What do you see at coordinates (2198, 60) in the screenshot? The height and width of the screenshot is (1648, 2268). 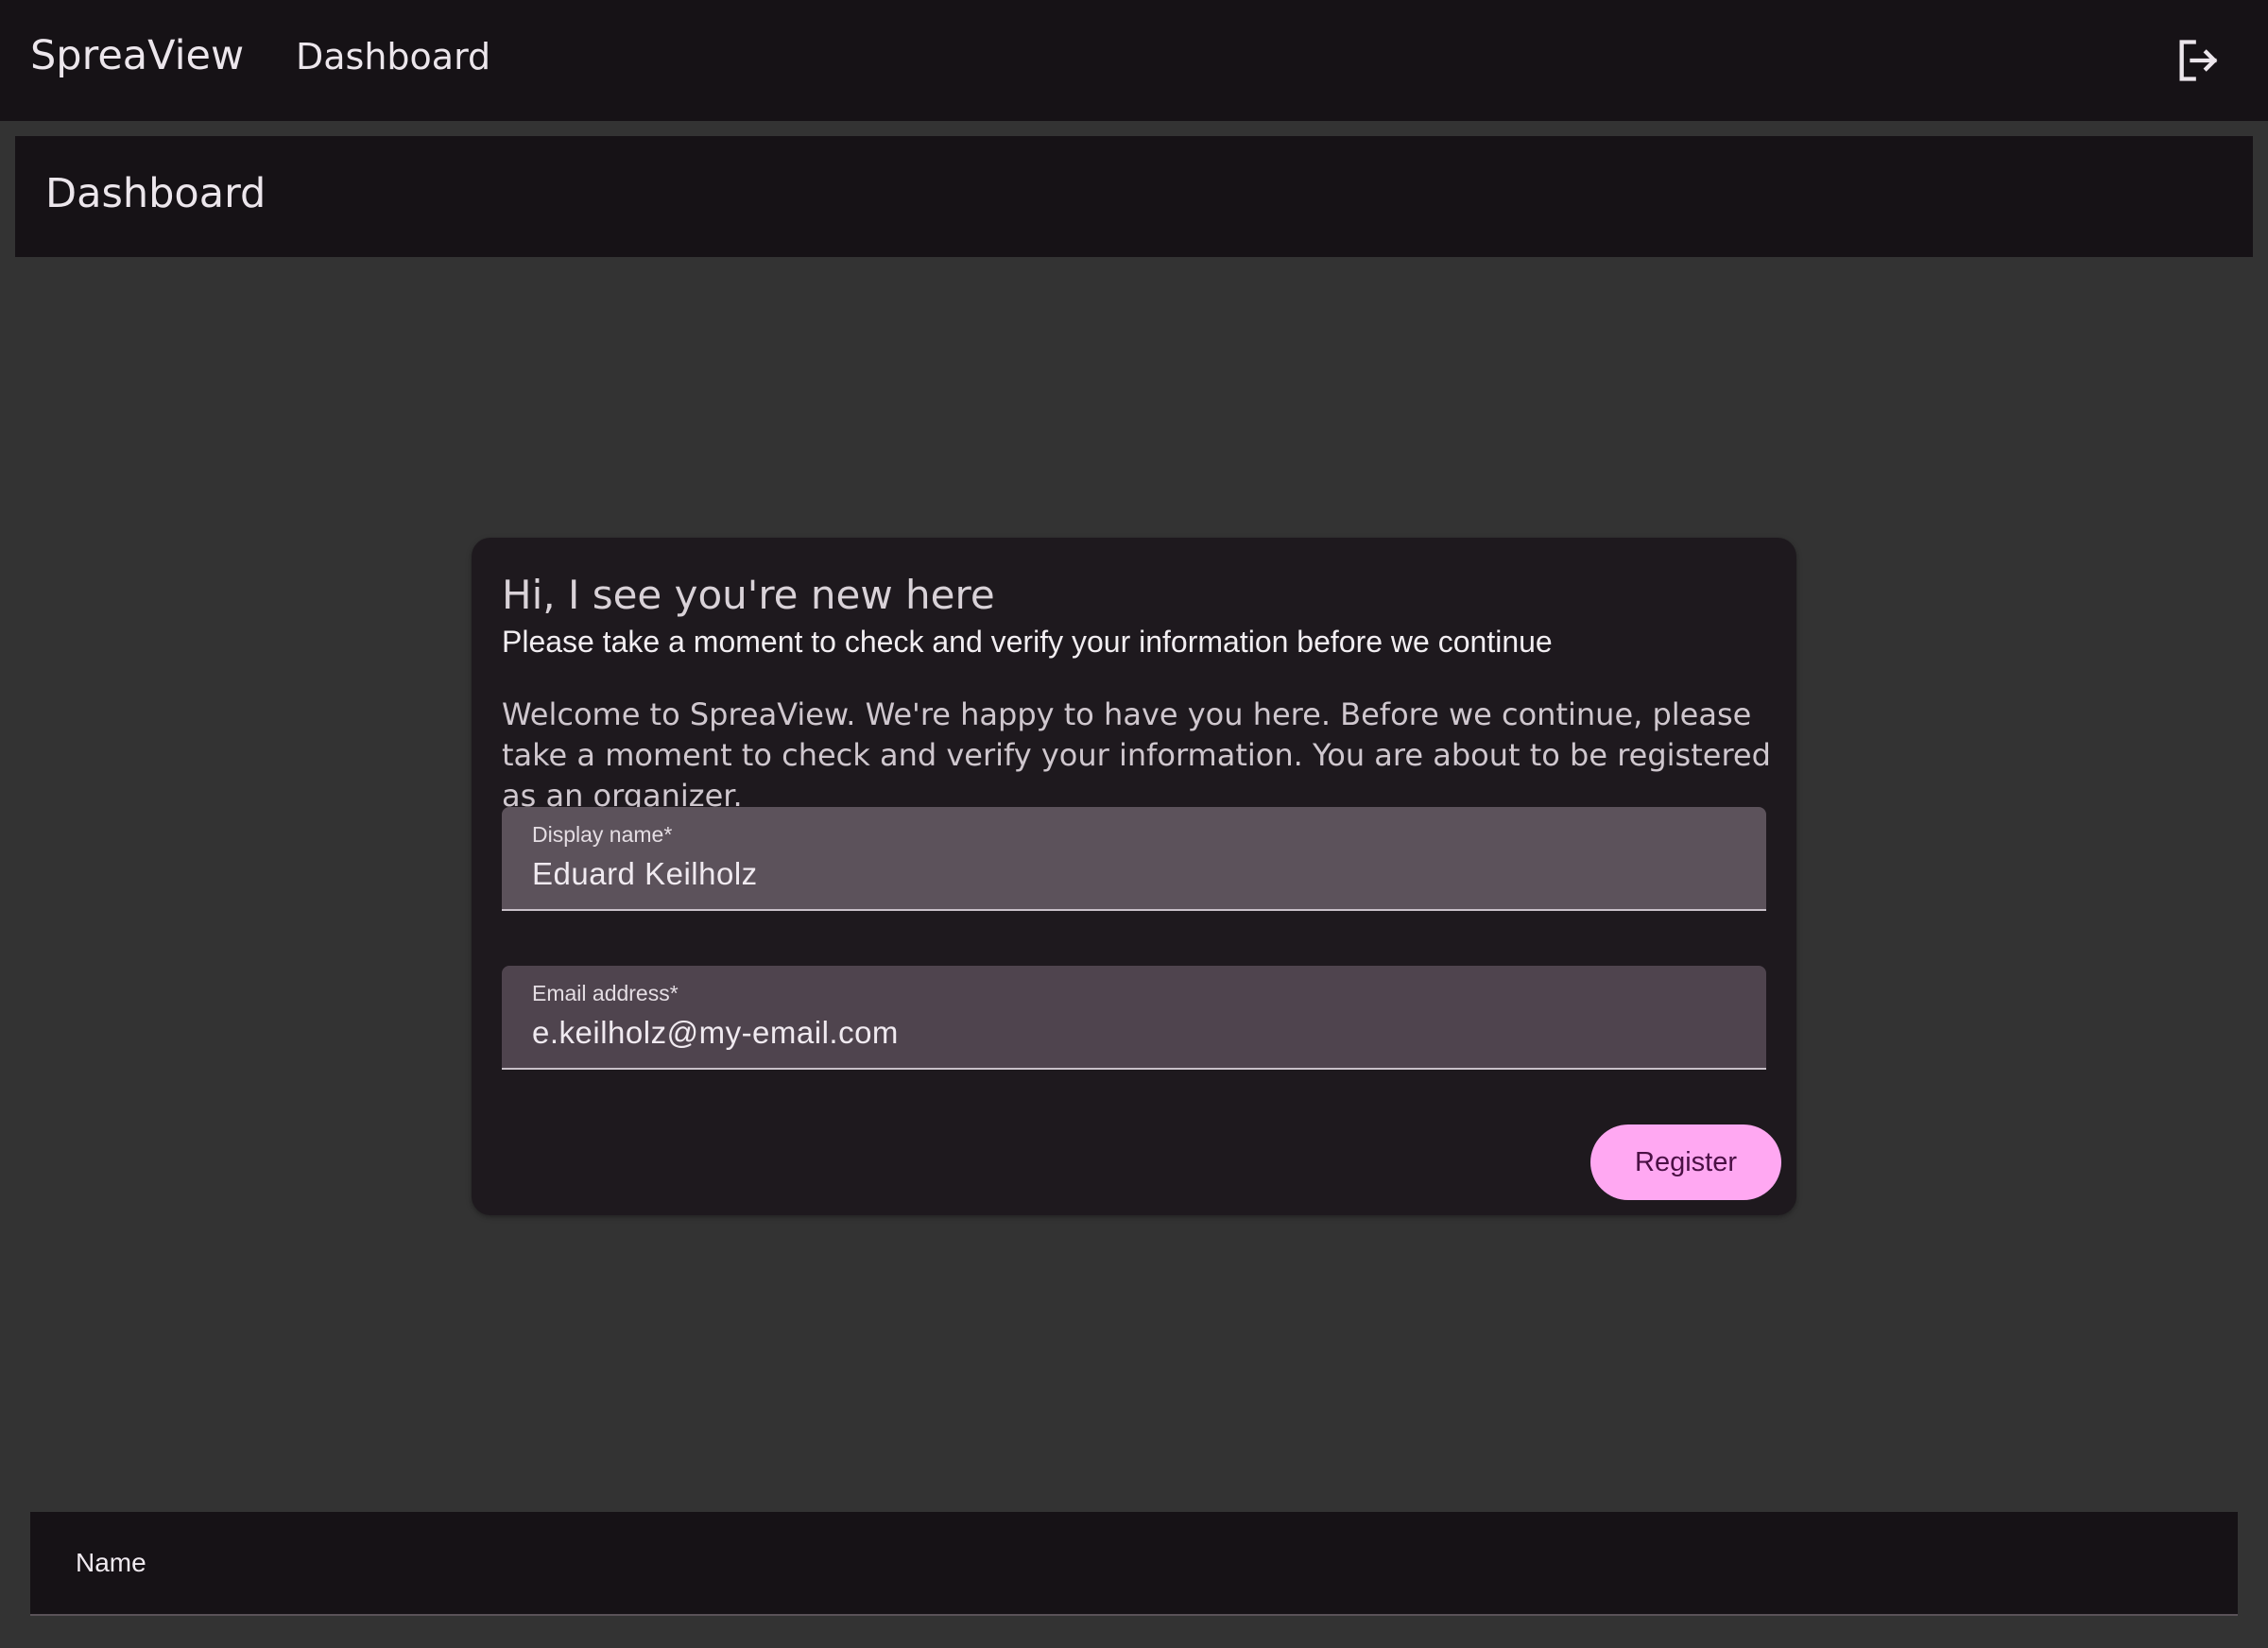 I see `logout-icon` at bounding box center [2198, 60].